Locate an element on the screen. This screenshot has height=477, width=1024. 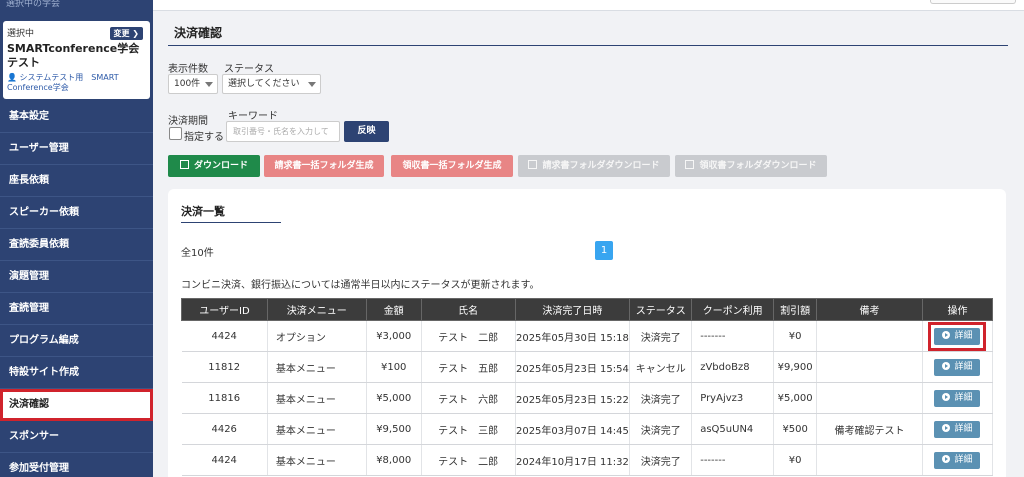
status-select: 選択してください is located at coordinates (271, 84).